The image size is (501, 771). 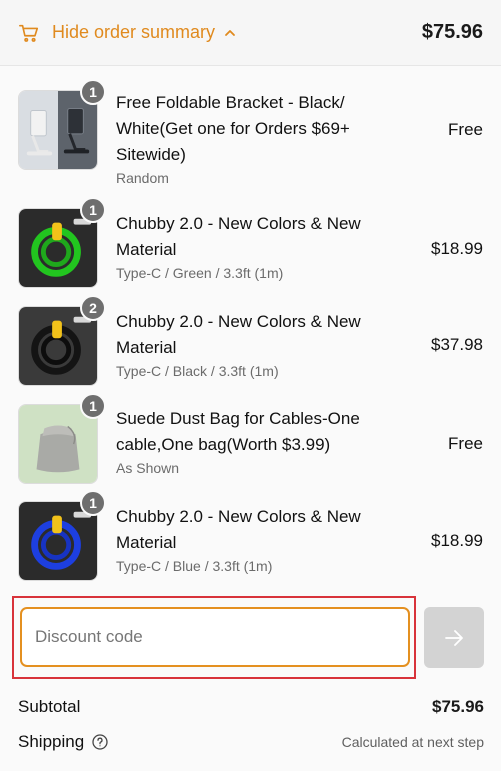 What do you see at coordinates (51, 741) in the screenshot?
I see `shipping-label: Shipping` at bounding box center [51, 741].